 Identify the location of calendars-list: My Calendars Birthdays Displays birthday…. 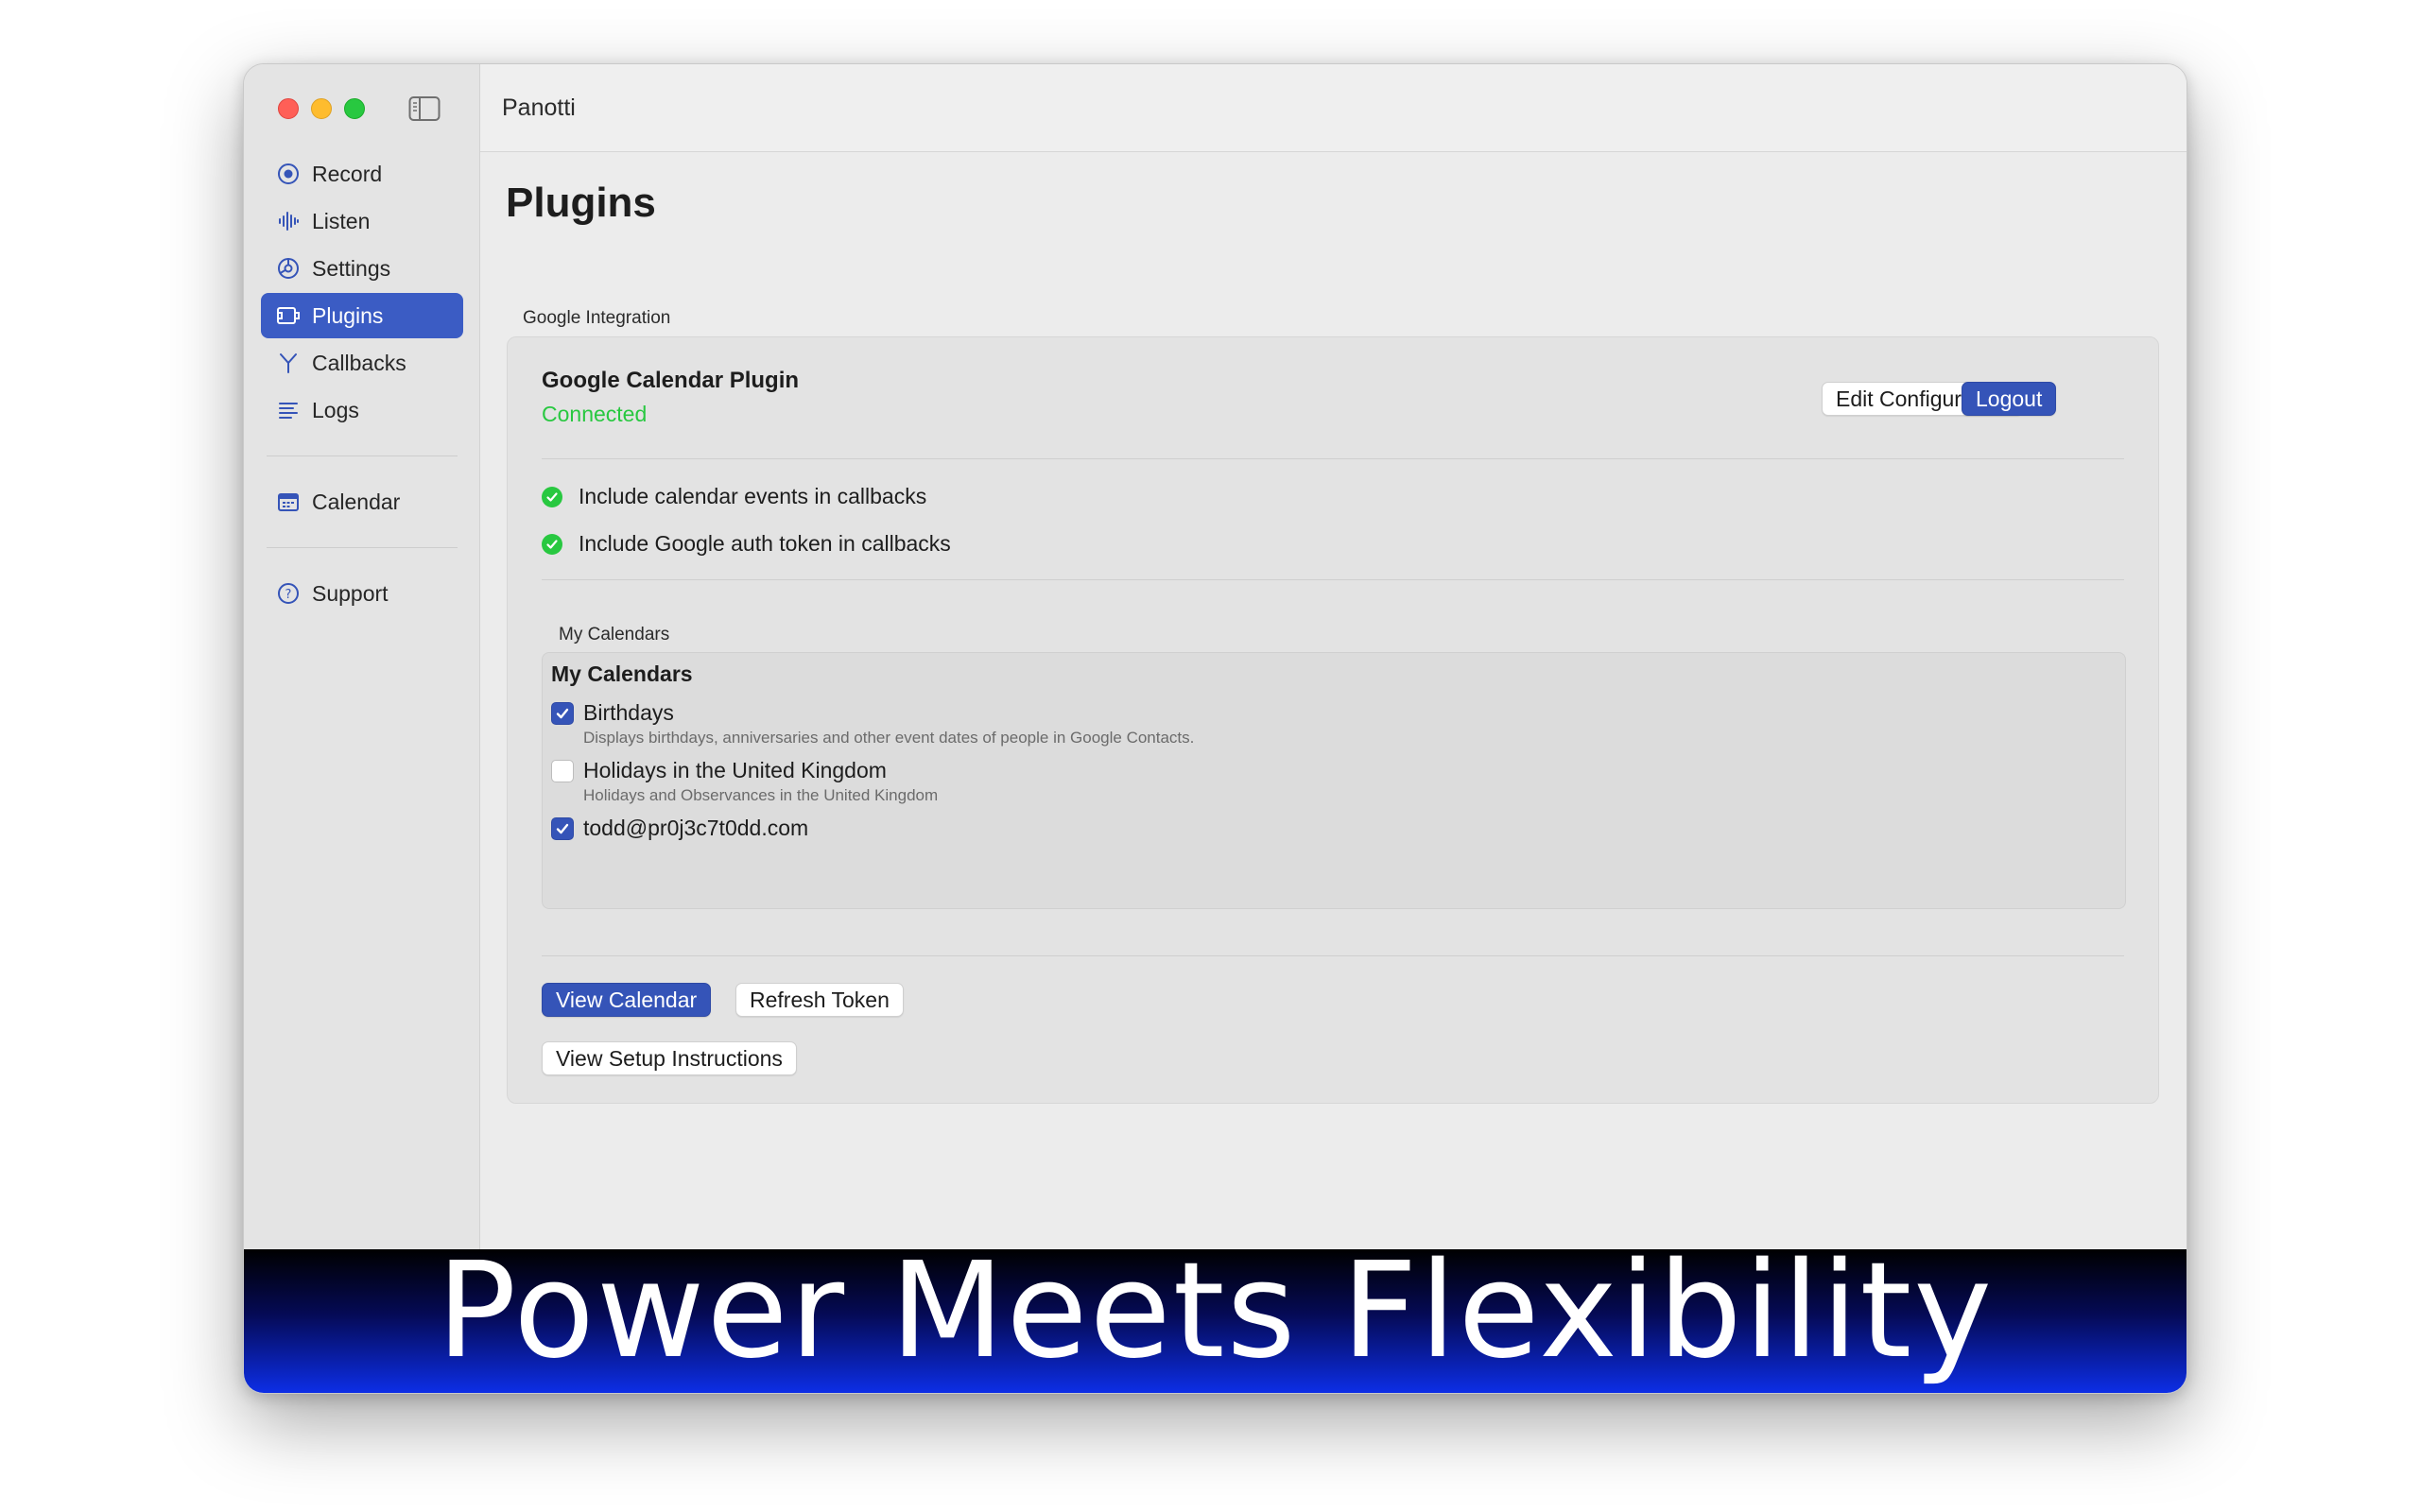
(1334, 780).